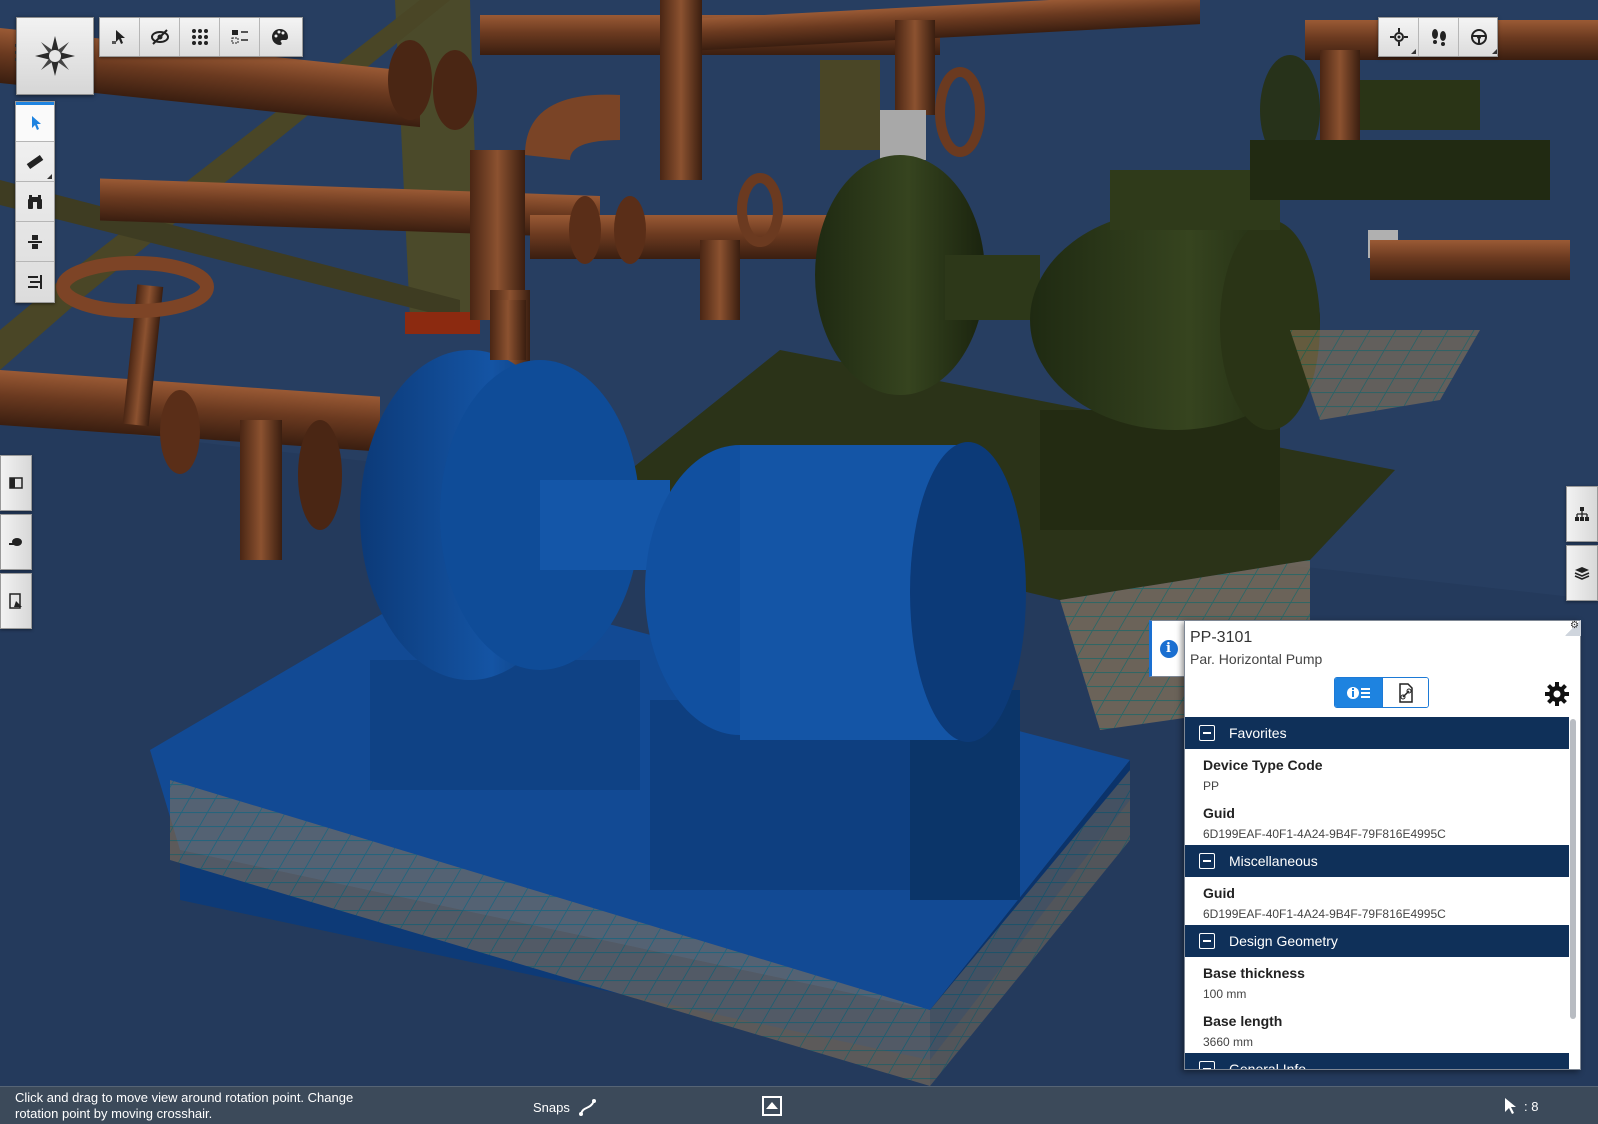  I want to click on group-title: Miscellaneous, so click(1273, 861).